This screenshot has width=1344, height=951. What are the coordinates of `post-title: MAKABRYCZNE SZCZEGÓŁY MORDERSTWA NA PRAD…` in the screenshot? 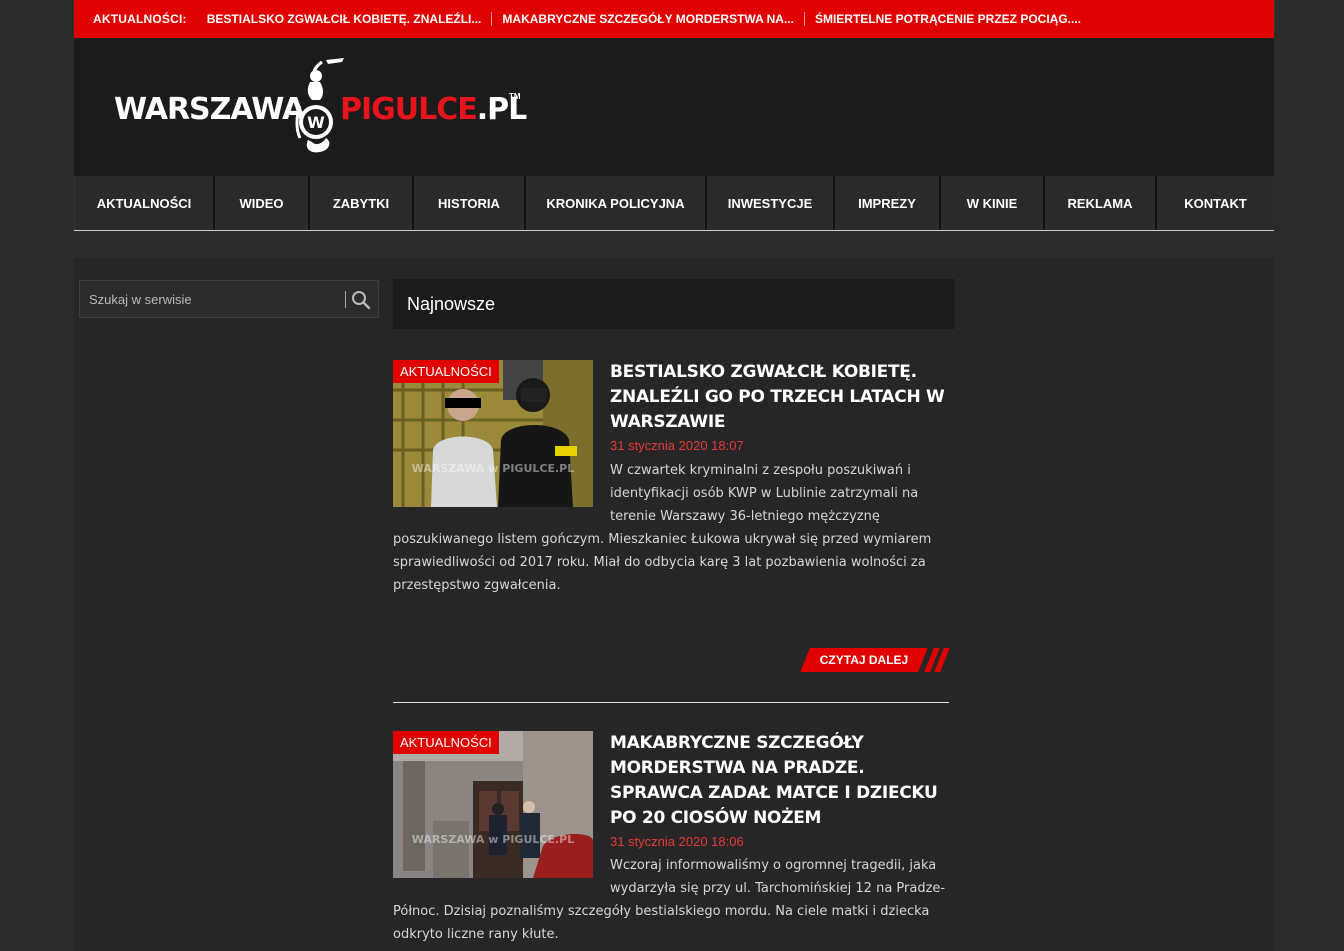 It's located at (780, 781).